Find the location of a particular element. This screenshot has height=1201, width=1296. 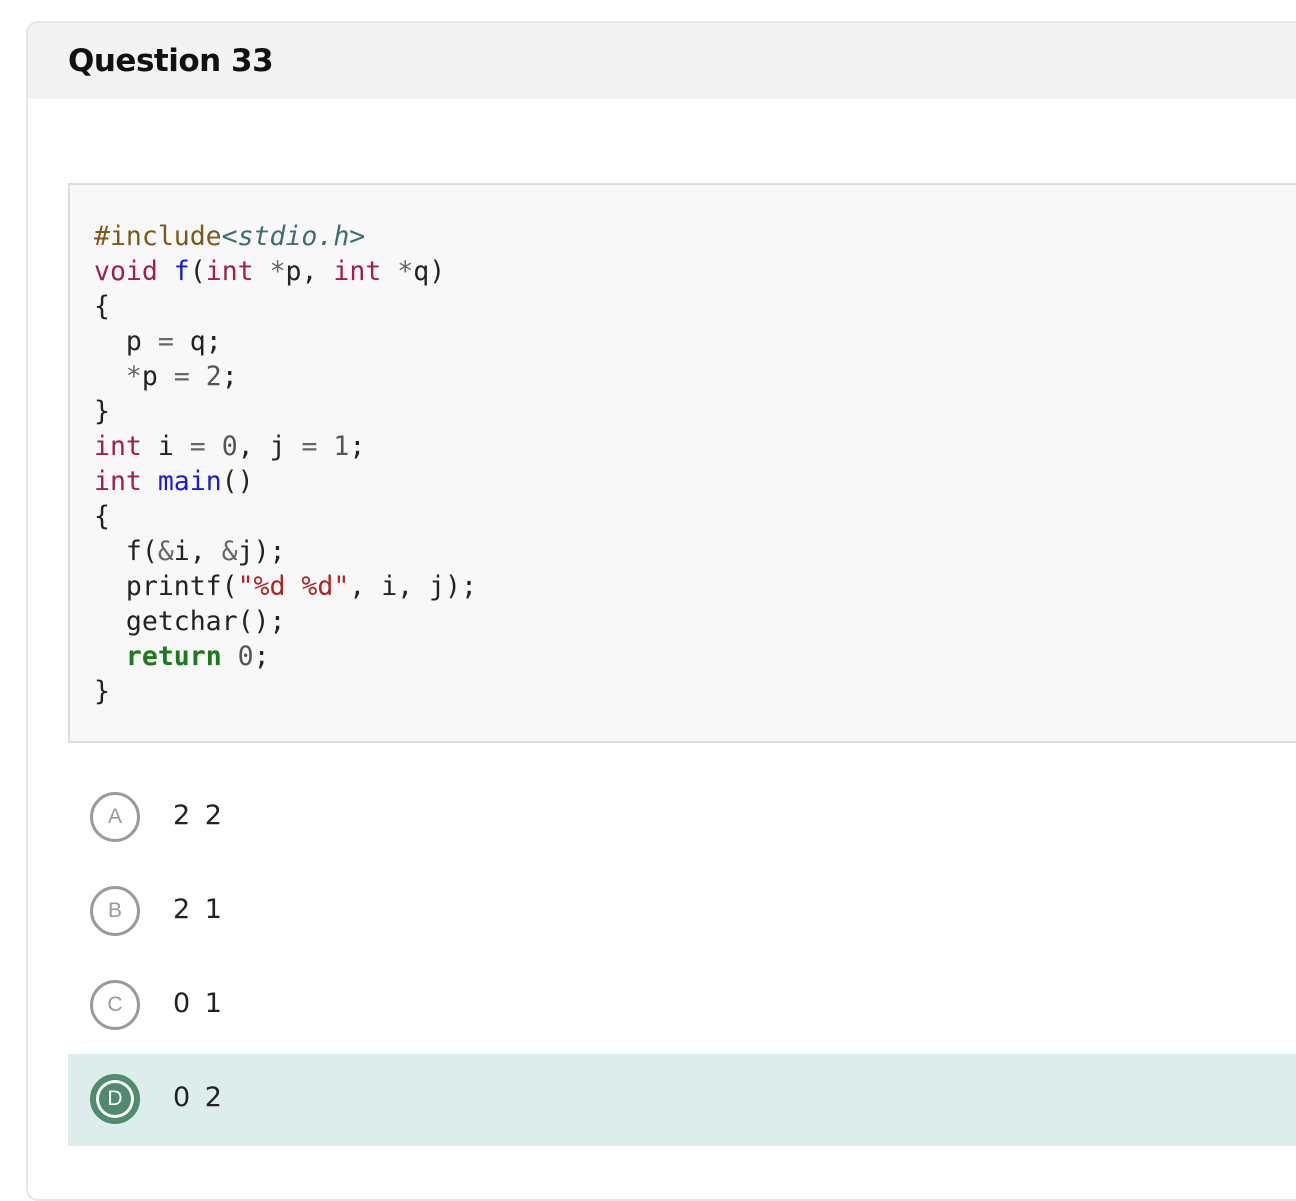

option-letter-circle: C is located at coordinates (115, 1005).